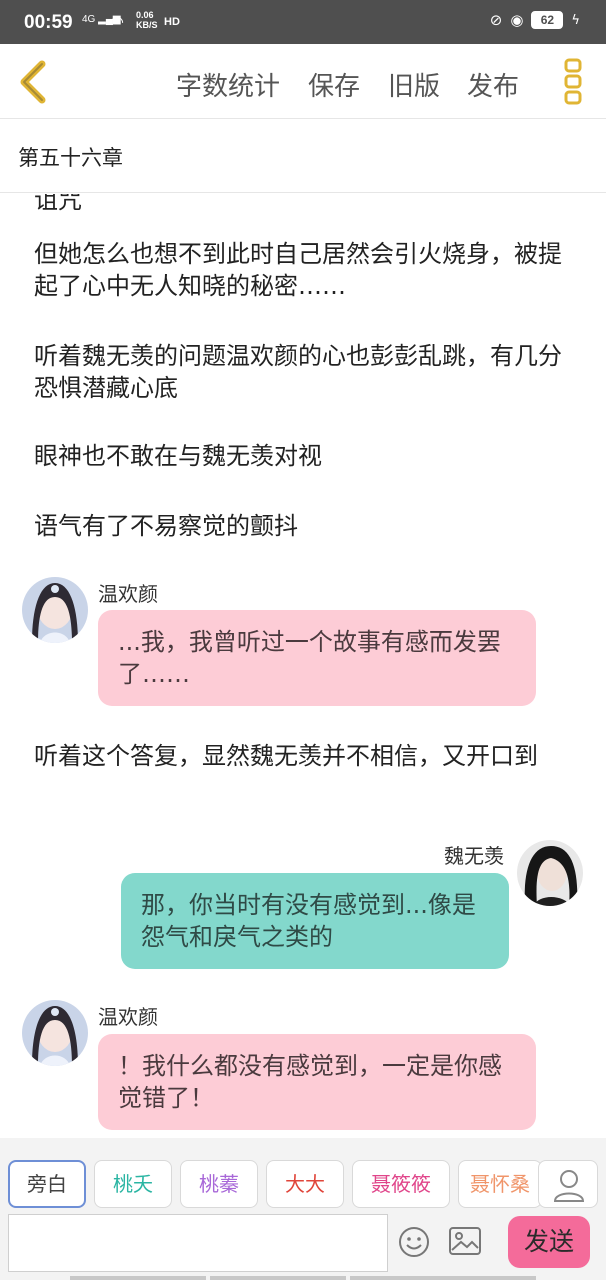  I want to click on status-time: 00:59, so click(48, 22).